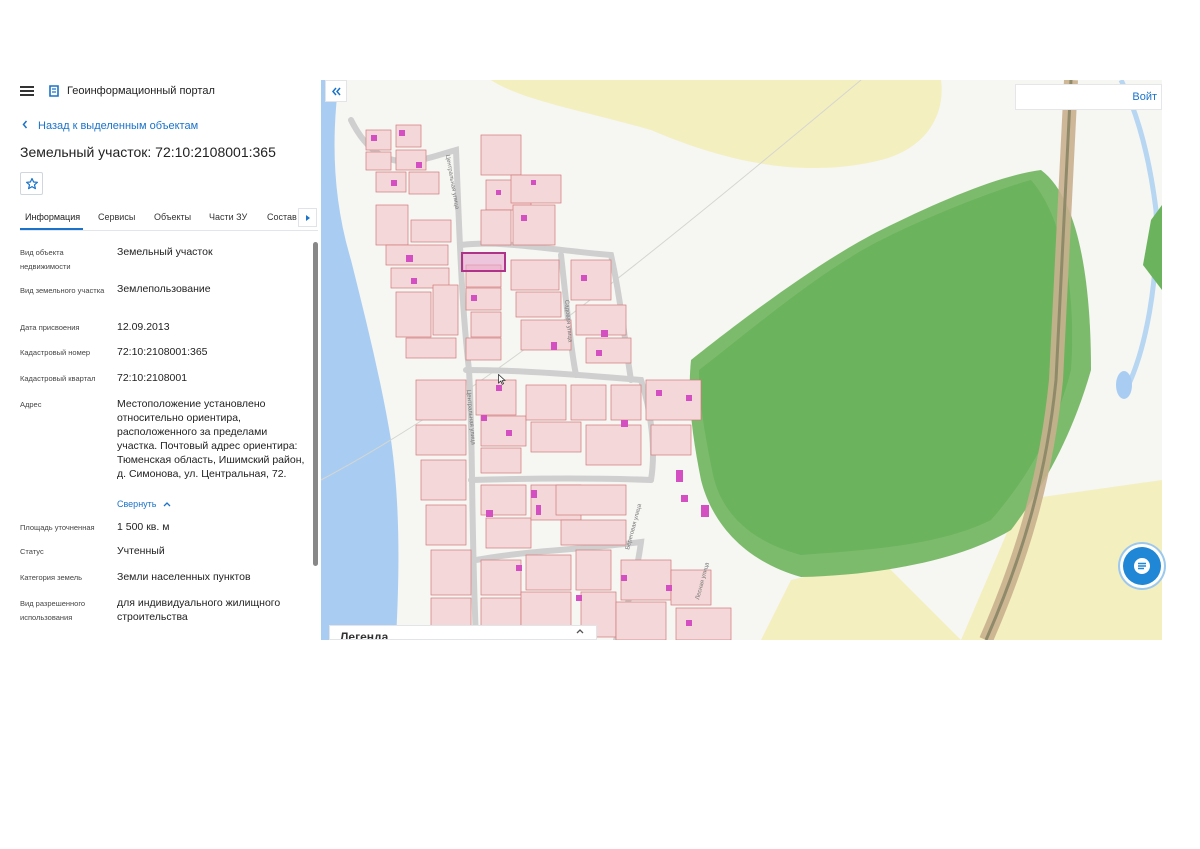  What do you see at coordinates (483, 262) in the screenshot?
I see `selected-parcel` at bounding box center [483, 262].